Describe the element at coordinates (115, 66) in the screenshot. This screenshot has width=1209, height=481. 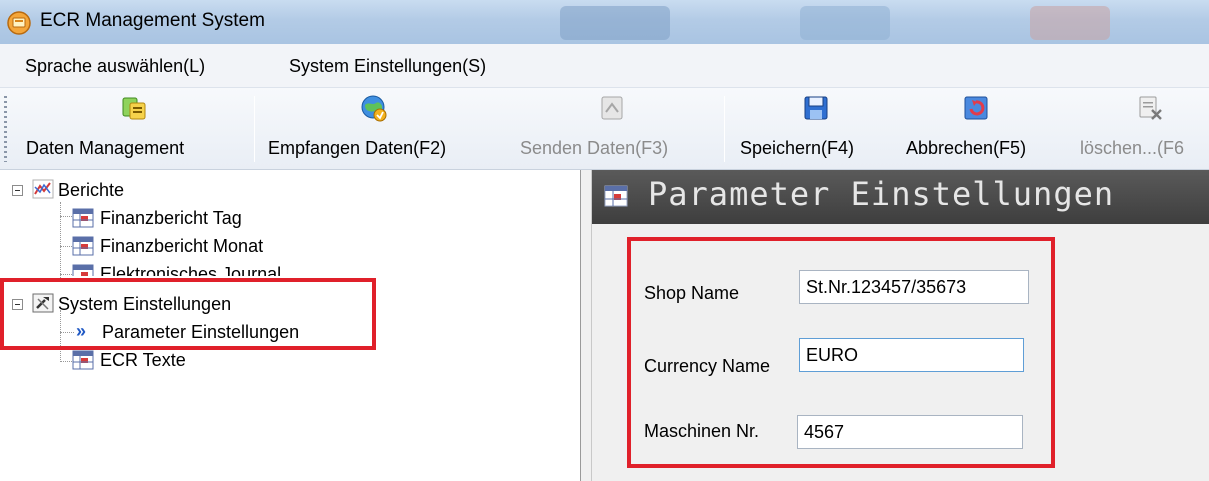
I see `menu-language: Sprache auswählen(L)` at that location.